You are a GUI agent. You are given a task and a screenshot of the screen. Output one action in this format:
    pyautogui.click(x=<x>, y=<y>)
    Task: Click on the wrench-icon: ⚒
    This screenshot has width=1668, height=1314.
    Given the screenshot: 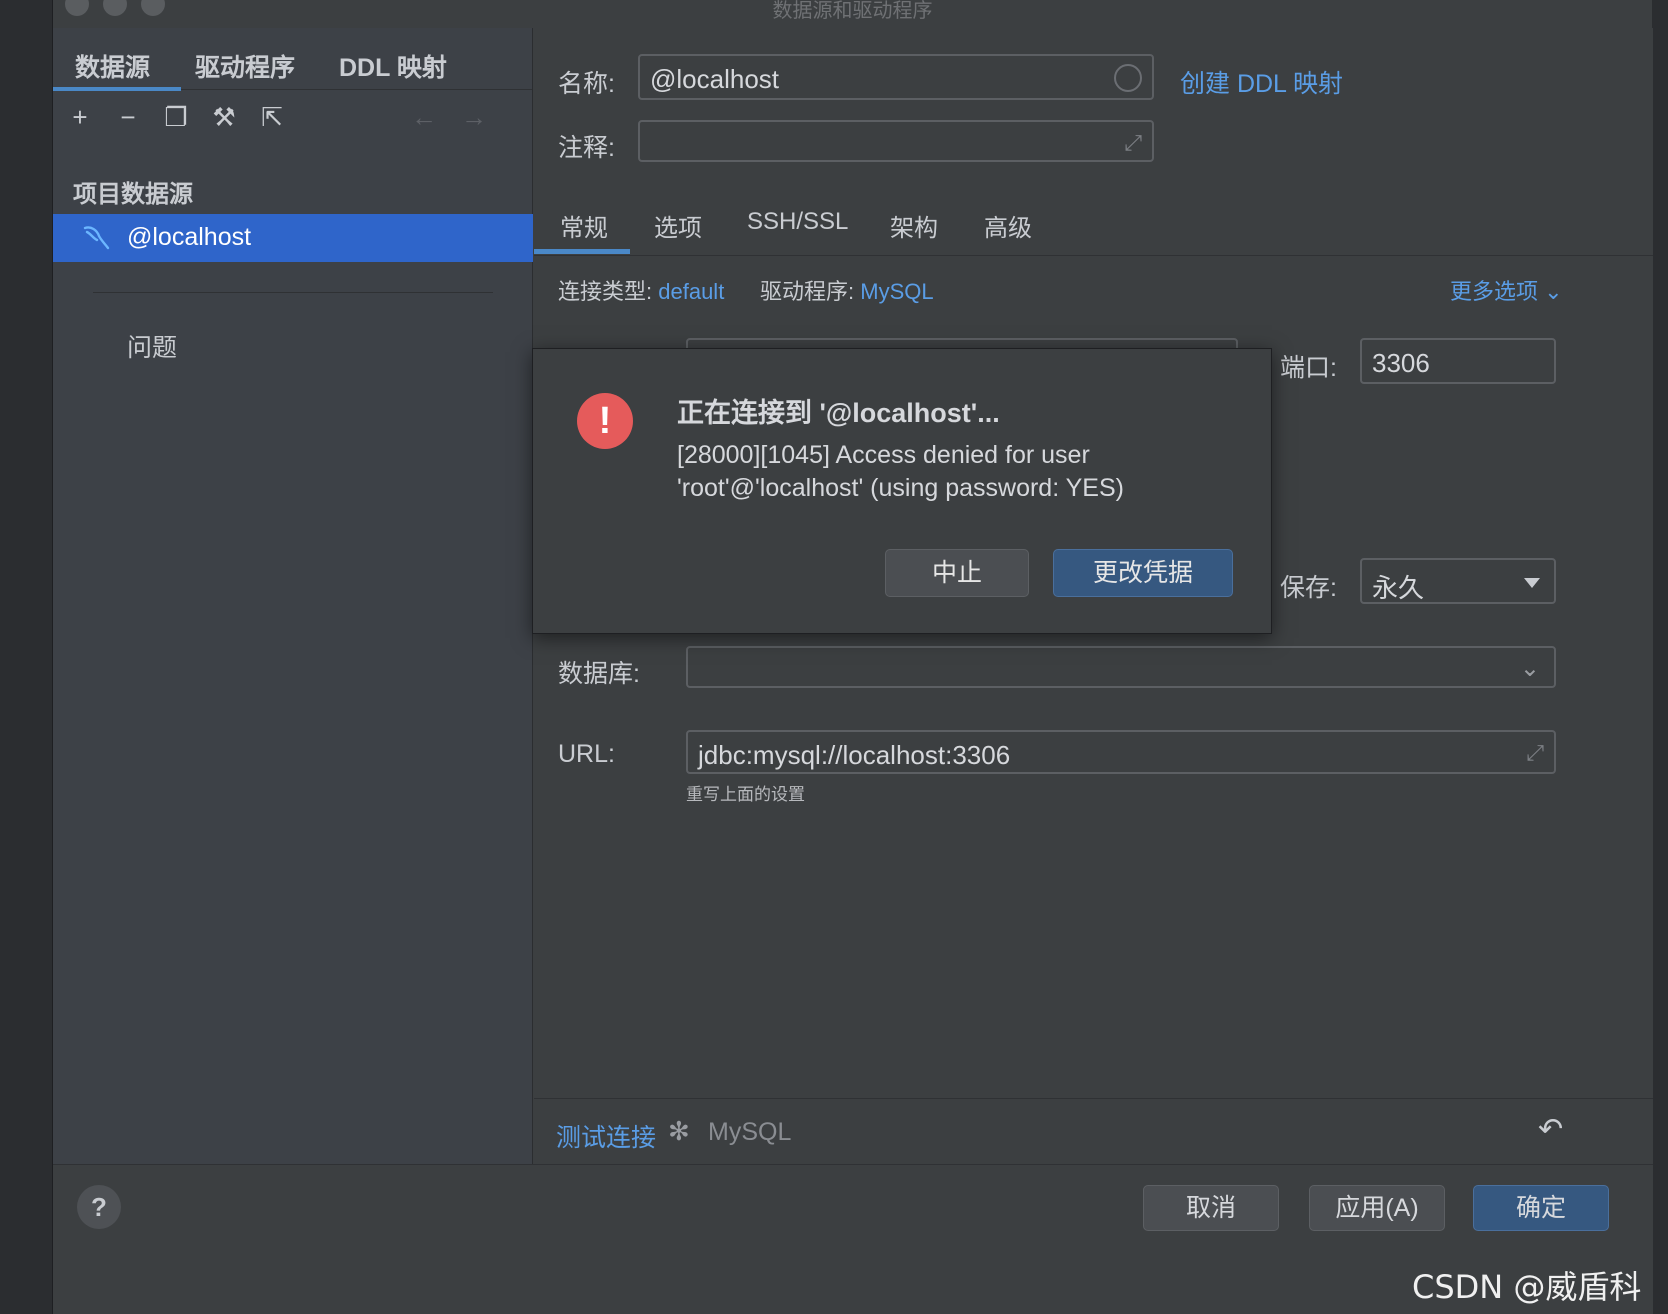 What is the action you would take?
    pyautogui.click(x=224, y=117)
    